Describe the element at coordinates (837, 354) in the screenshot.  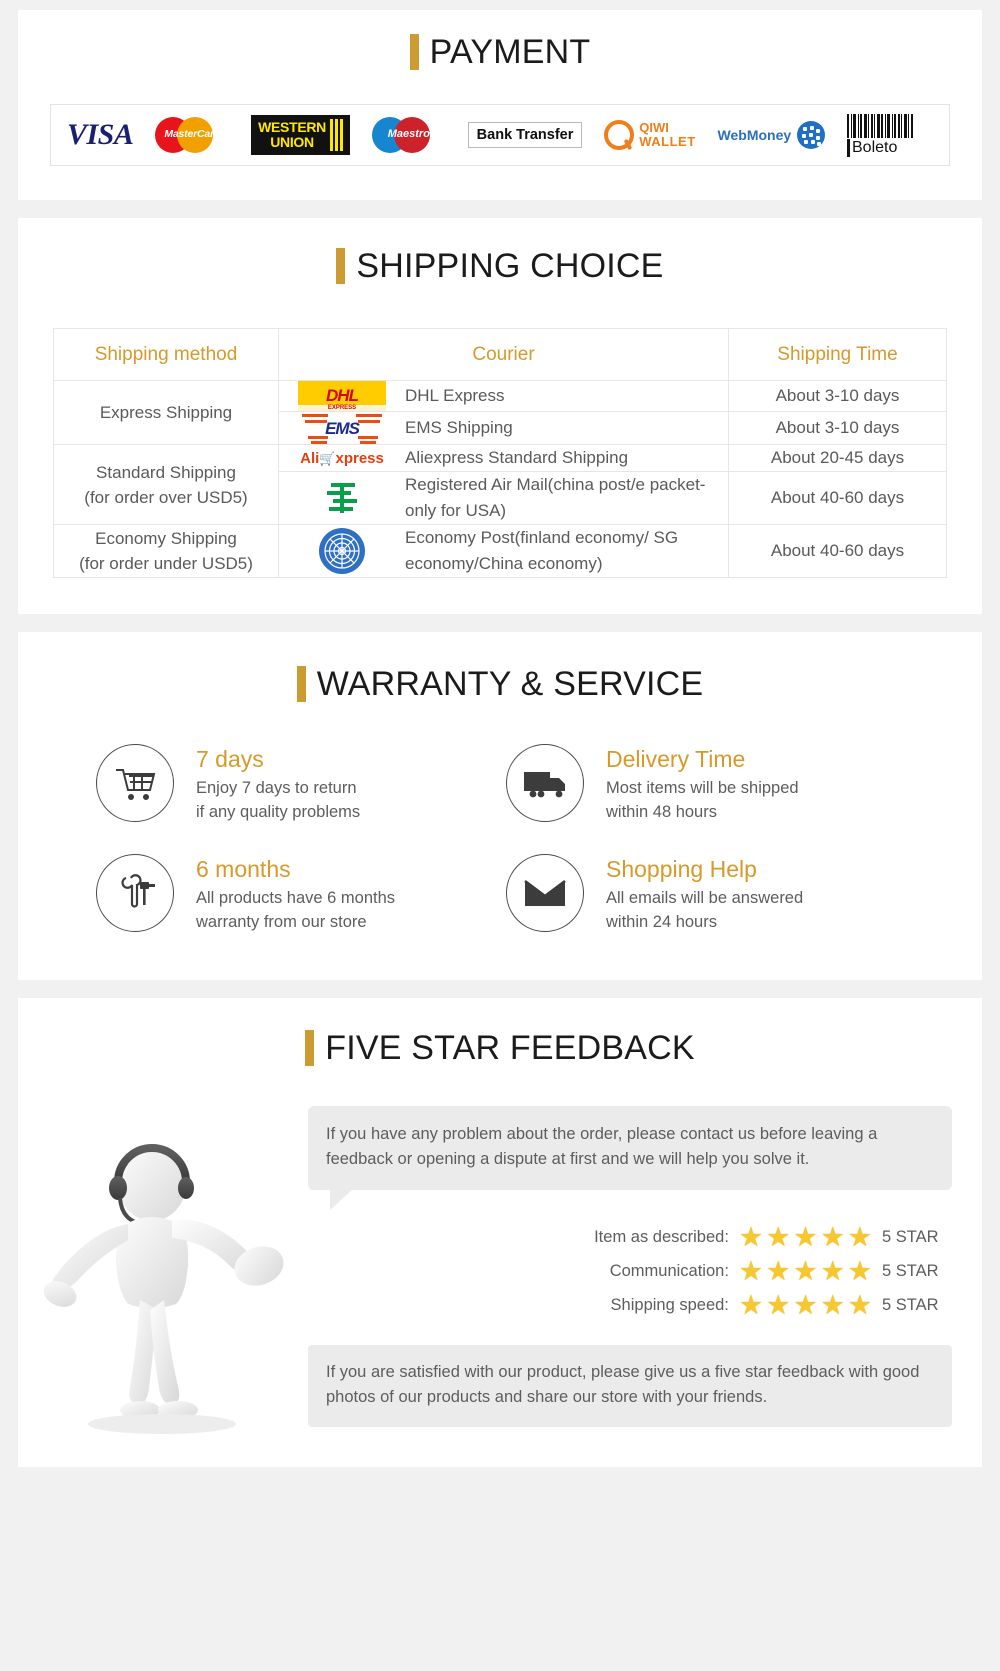
I see `header-shipping-time: Shipping Time` at that location.